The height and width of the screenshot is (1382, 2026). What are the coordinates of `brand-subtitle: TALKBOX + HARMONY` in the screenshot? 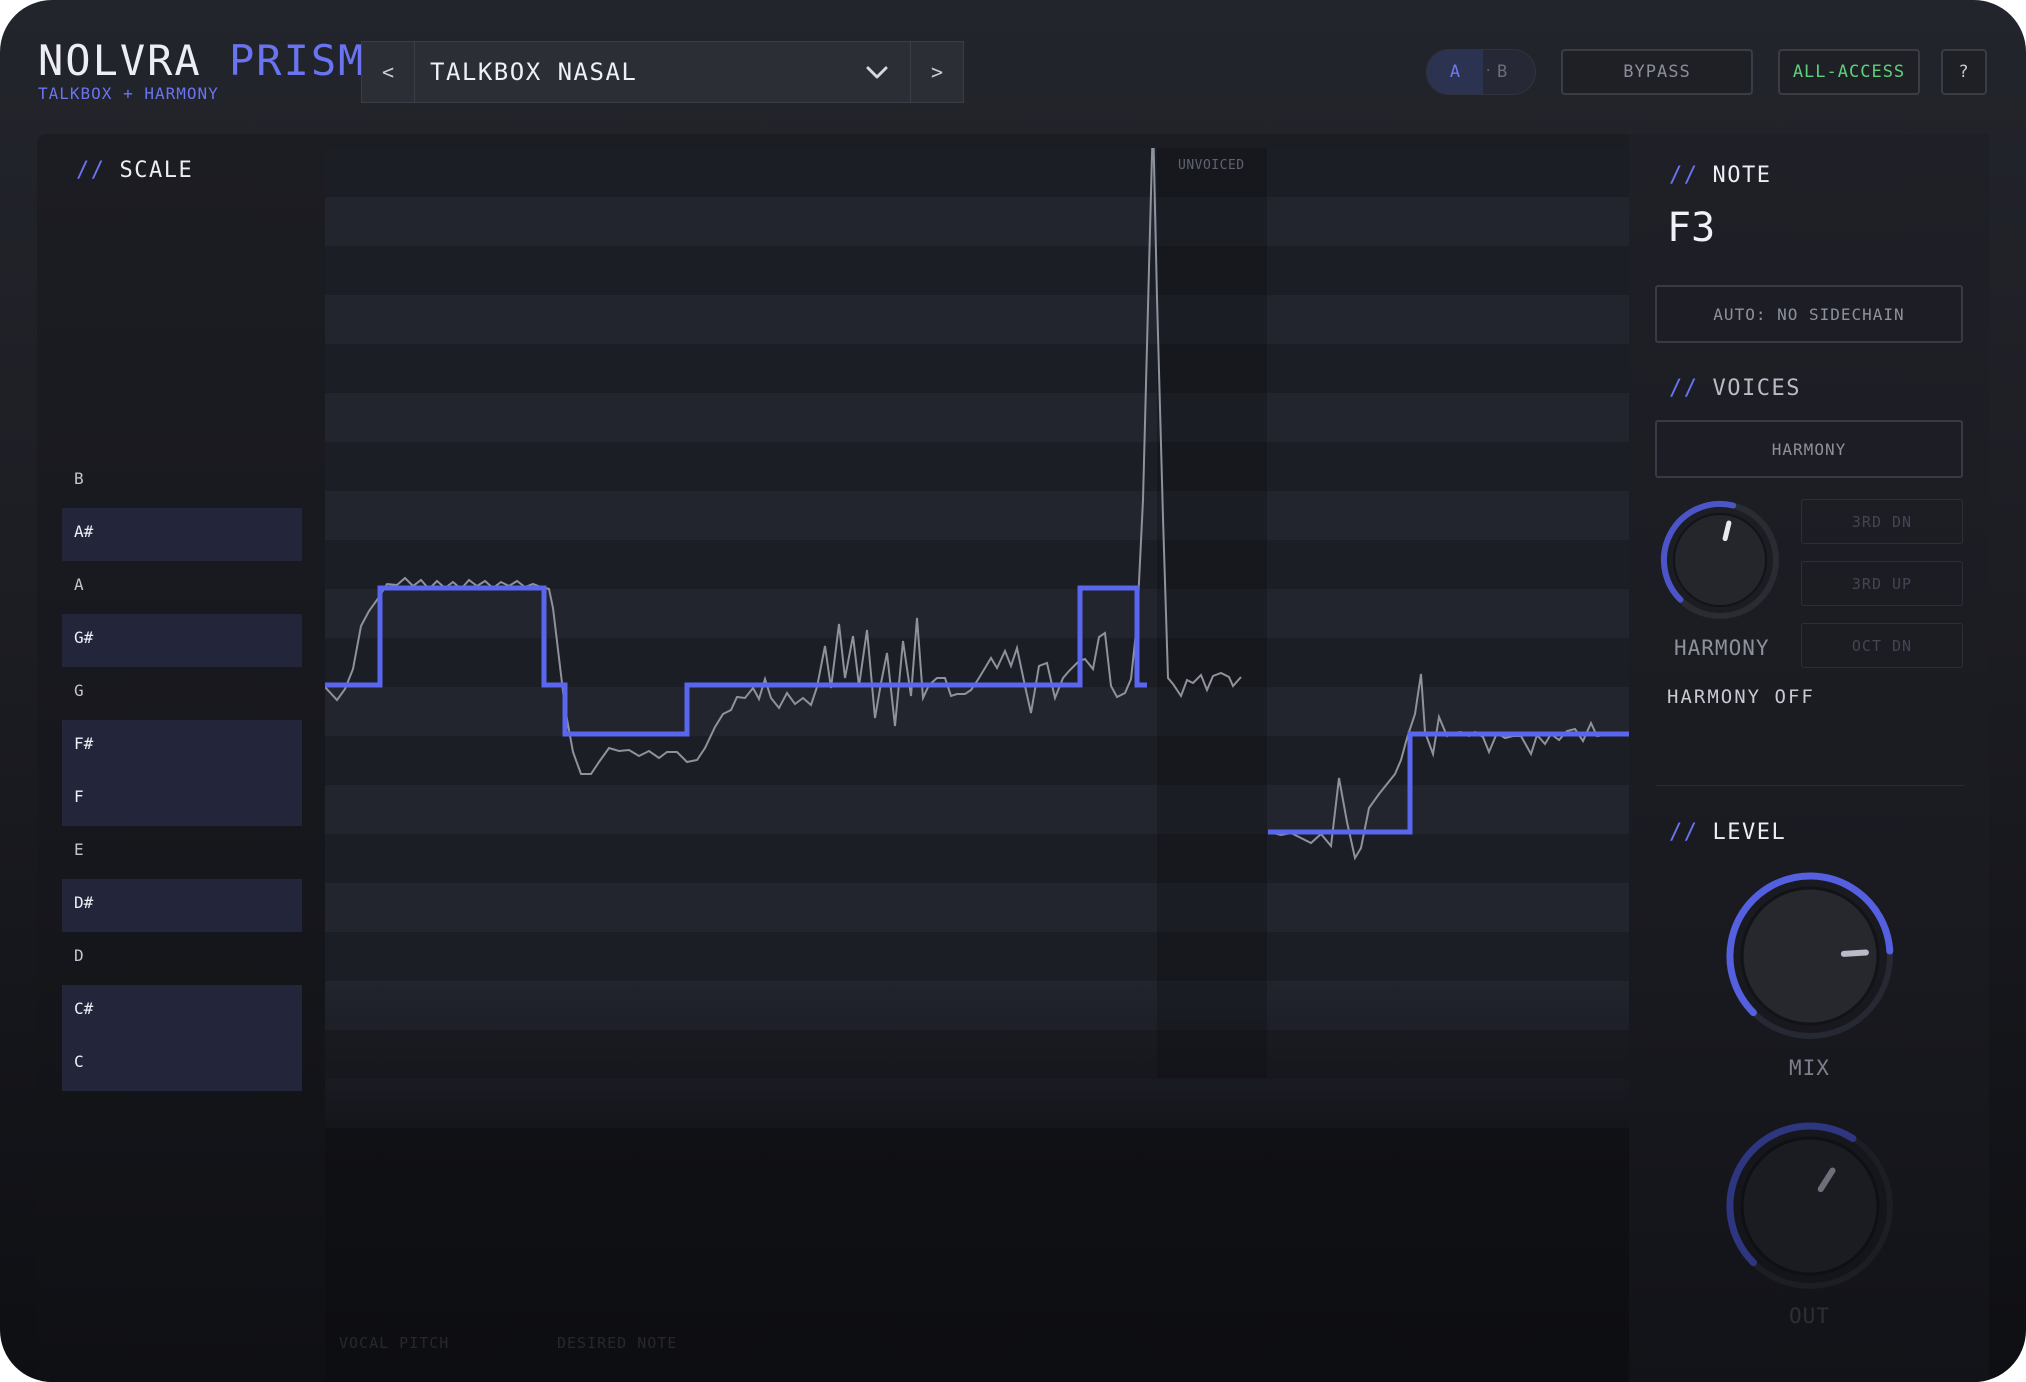 It's located at (128, 93).